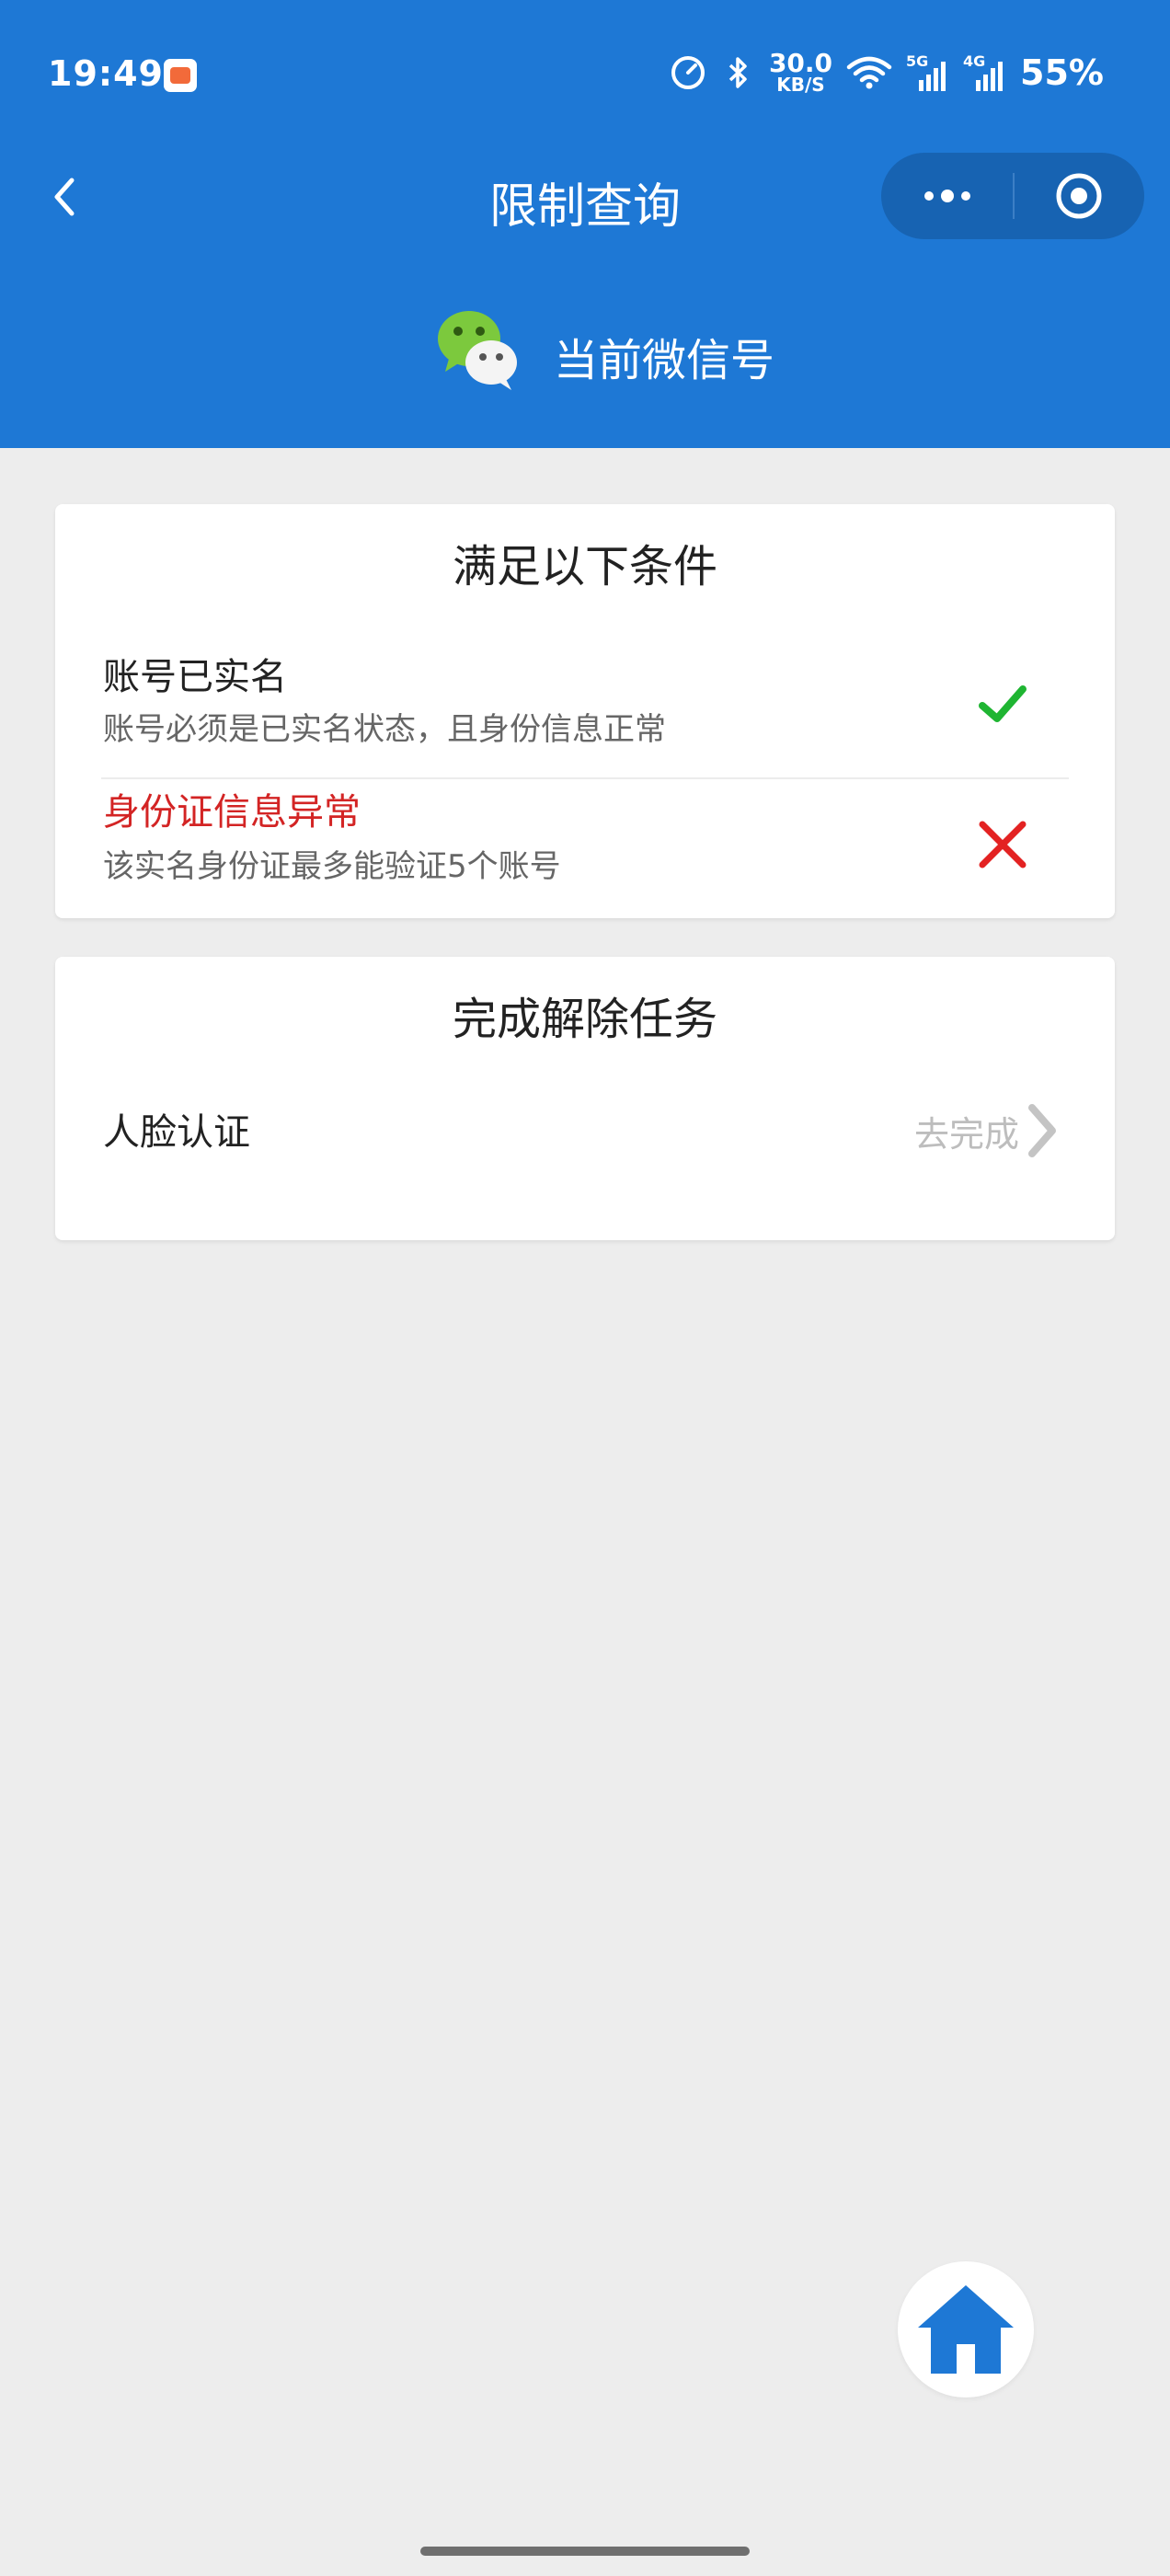 The height and width of the screenshot is (2576, 1170). Describe the element at coordinates (1042, 1130) in the screenshot. I see `chevron-right-icon` at that location.